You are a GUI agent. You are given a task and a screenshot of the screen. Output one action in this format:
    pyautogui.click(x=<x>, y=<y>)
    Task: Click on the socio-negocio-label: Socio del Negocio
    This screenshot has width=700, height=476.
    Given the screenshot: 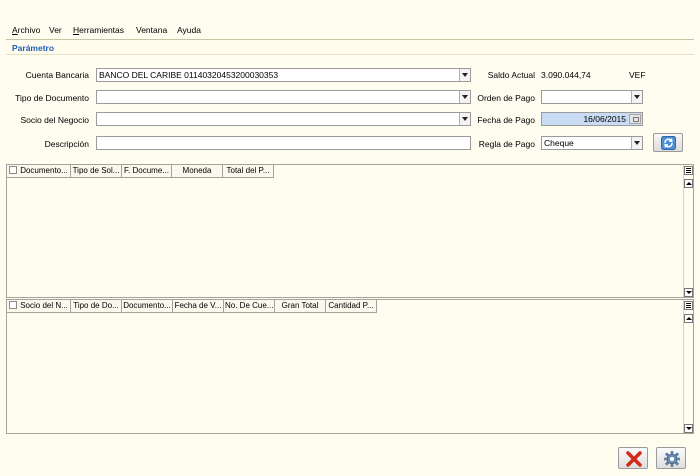 What is the action you would take?
    pyautogui.click(x=54, y=120)
    